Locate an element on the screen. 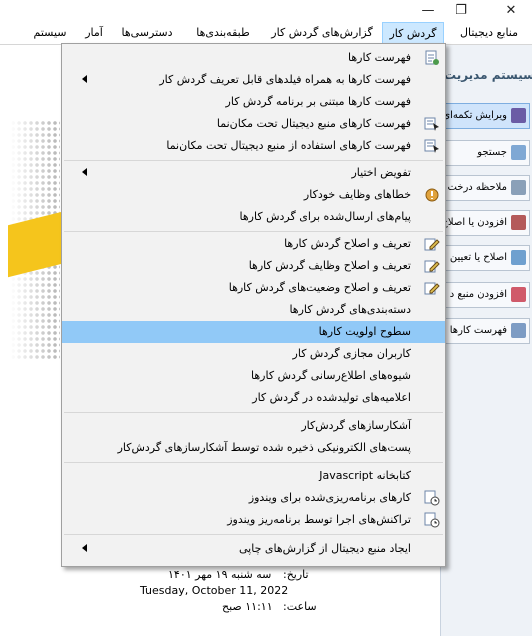 The image size is (532, 636). panel-button-label: افزودن منبع د is located at coordinates (478, 294).